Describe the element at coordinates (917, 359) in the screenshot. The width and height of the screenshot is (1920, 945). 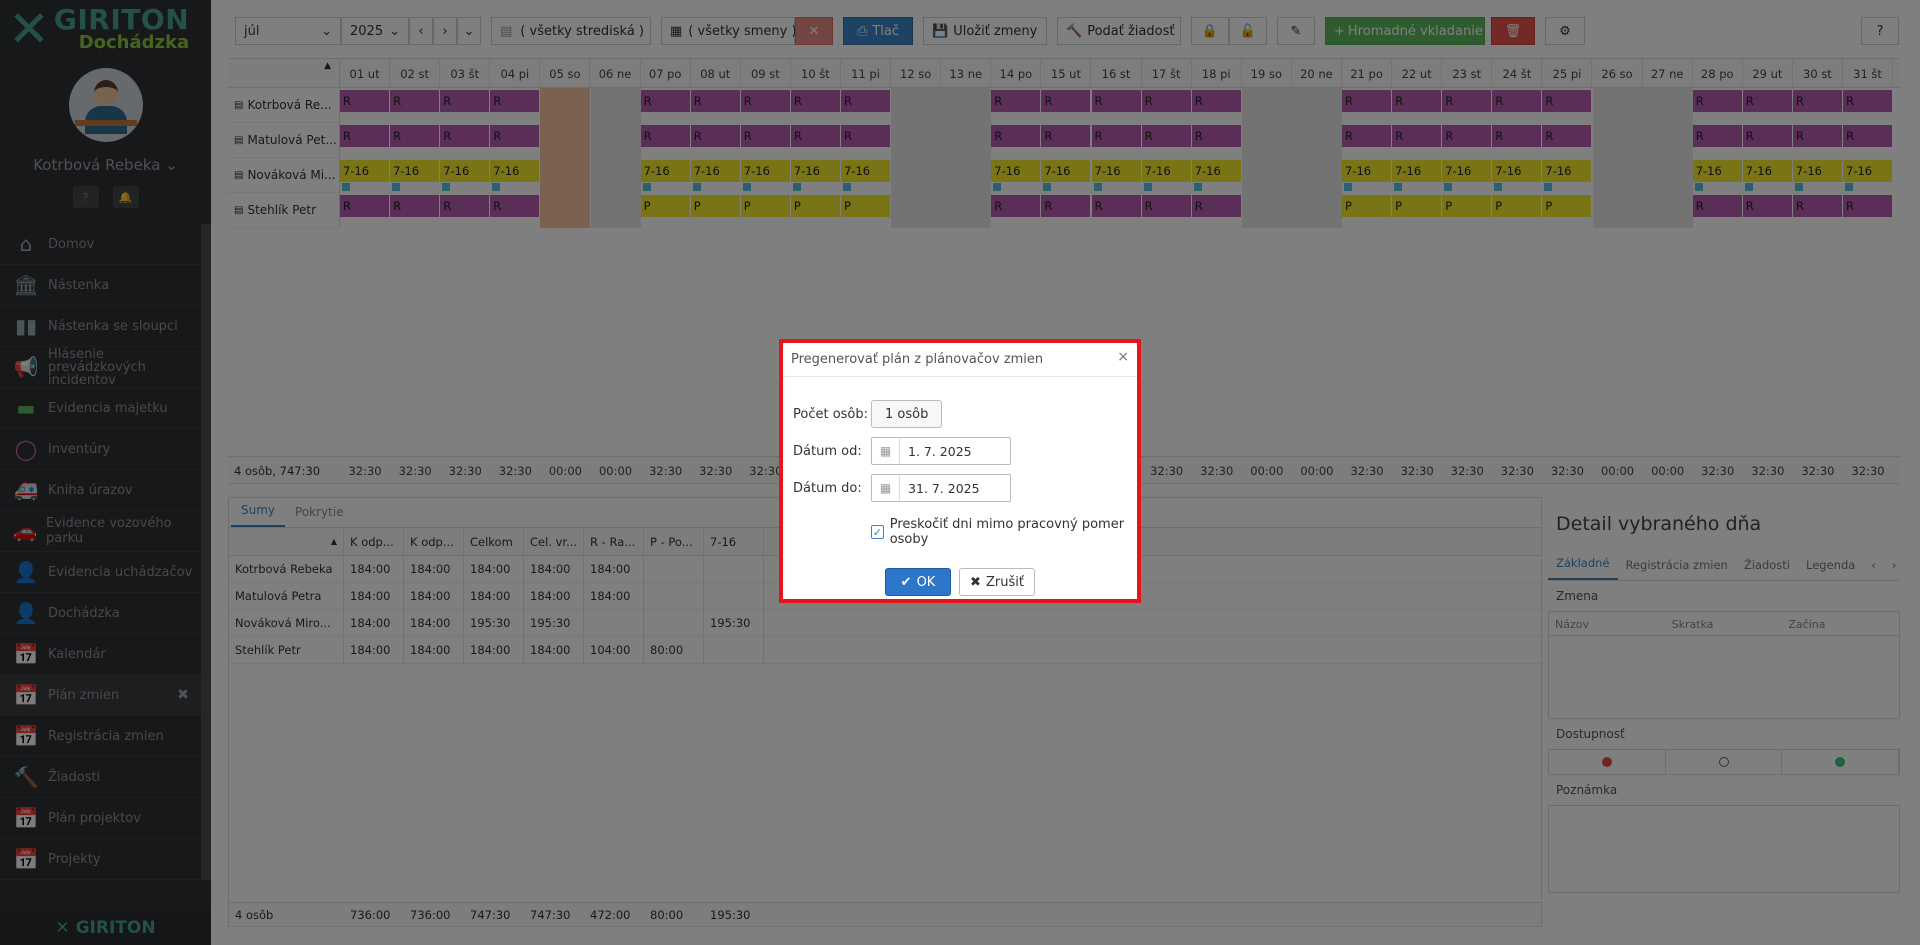
I see `dialog-title: Pregenerovať plán z plánovačov zmien` at that location.